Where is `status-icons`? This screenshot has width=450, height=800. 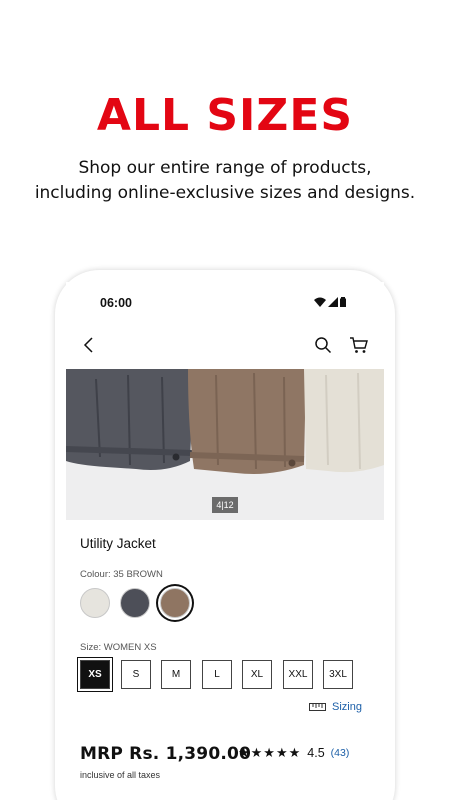 status-icons is located at coordinates (330, 302).